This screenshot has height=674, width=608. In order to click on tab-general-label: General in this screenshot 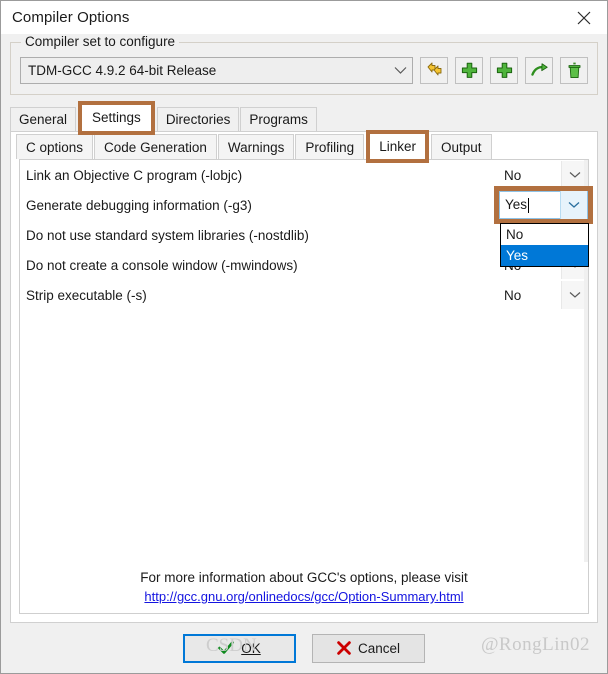, I will do `click(43, 119)`.